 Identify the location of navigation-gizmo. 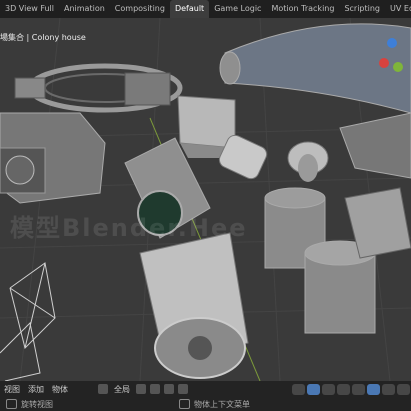
(390, 56).